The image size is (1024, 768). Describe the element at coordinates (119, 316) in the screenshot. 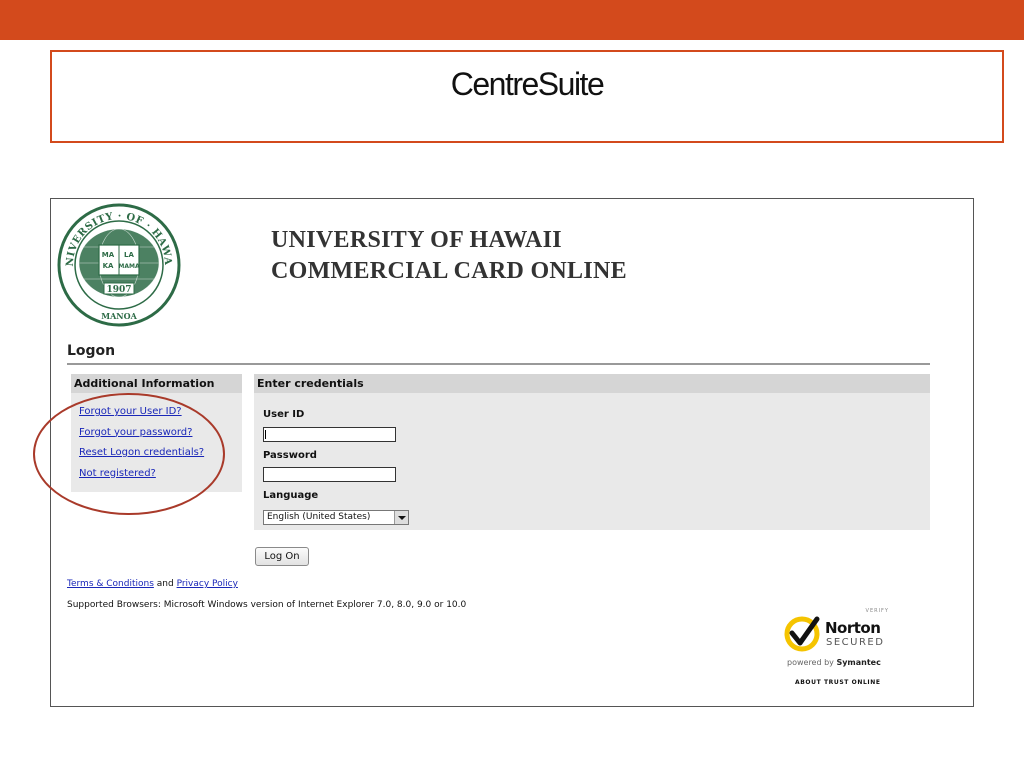

I see `seal-campus: MANOA` at that location.